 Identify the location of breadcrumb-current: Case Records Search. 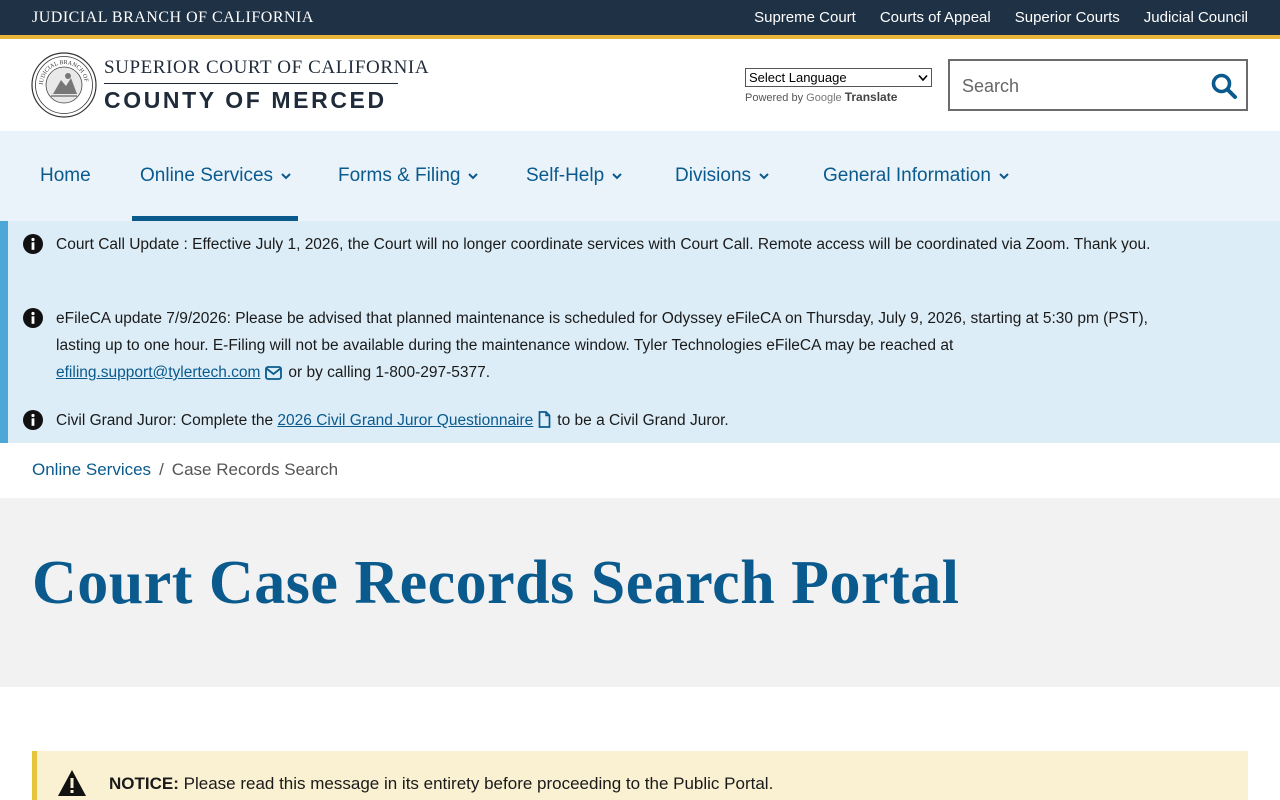
(255, 469).